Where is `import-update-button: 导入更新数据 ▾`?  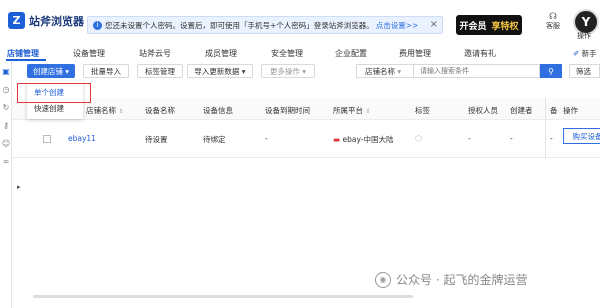
import-update-button: 导入更新数据 ▾ is located at coordinates (220, 71).